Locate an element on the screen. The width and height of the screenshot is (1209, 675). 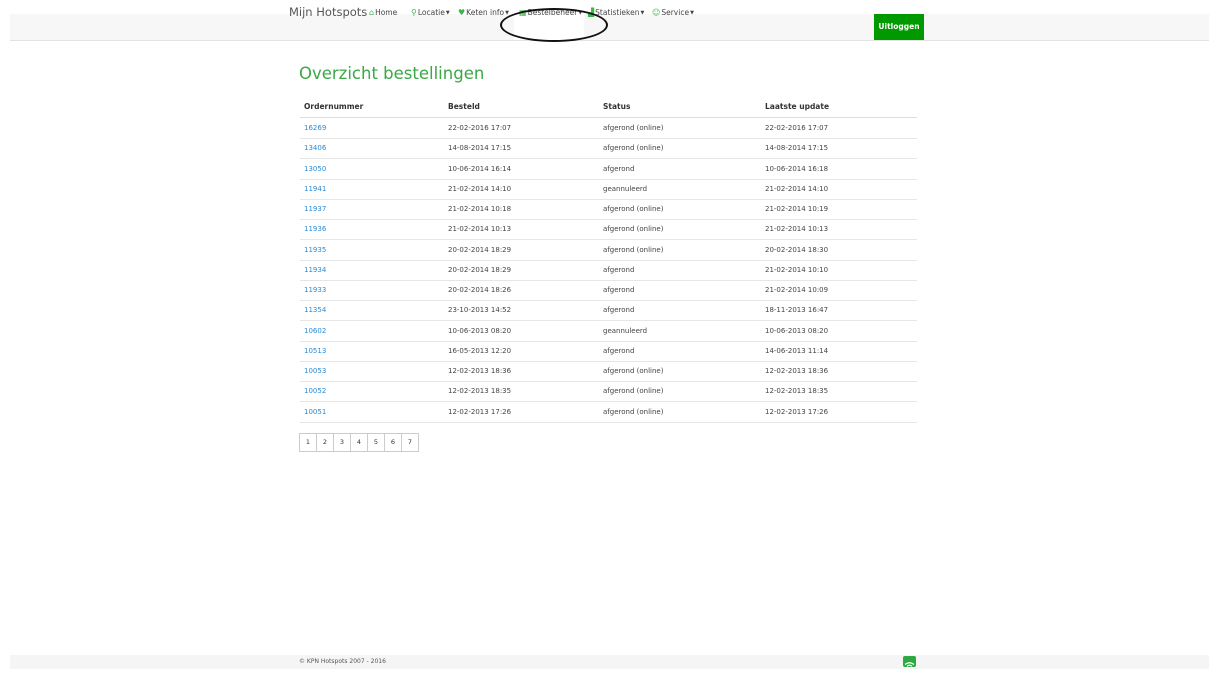
order-number-link: 10052 is located at coordinates (315, 391).